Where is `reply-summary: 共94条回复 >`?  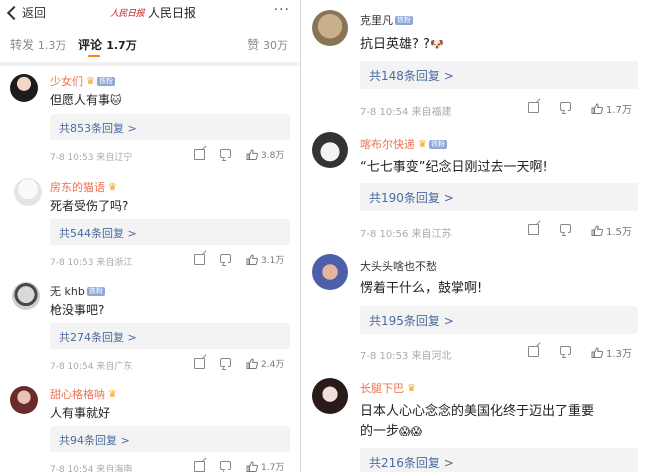
reply-summary: 共94条回复 > is located at coordinates (170, 439).